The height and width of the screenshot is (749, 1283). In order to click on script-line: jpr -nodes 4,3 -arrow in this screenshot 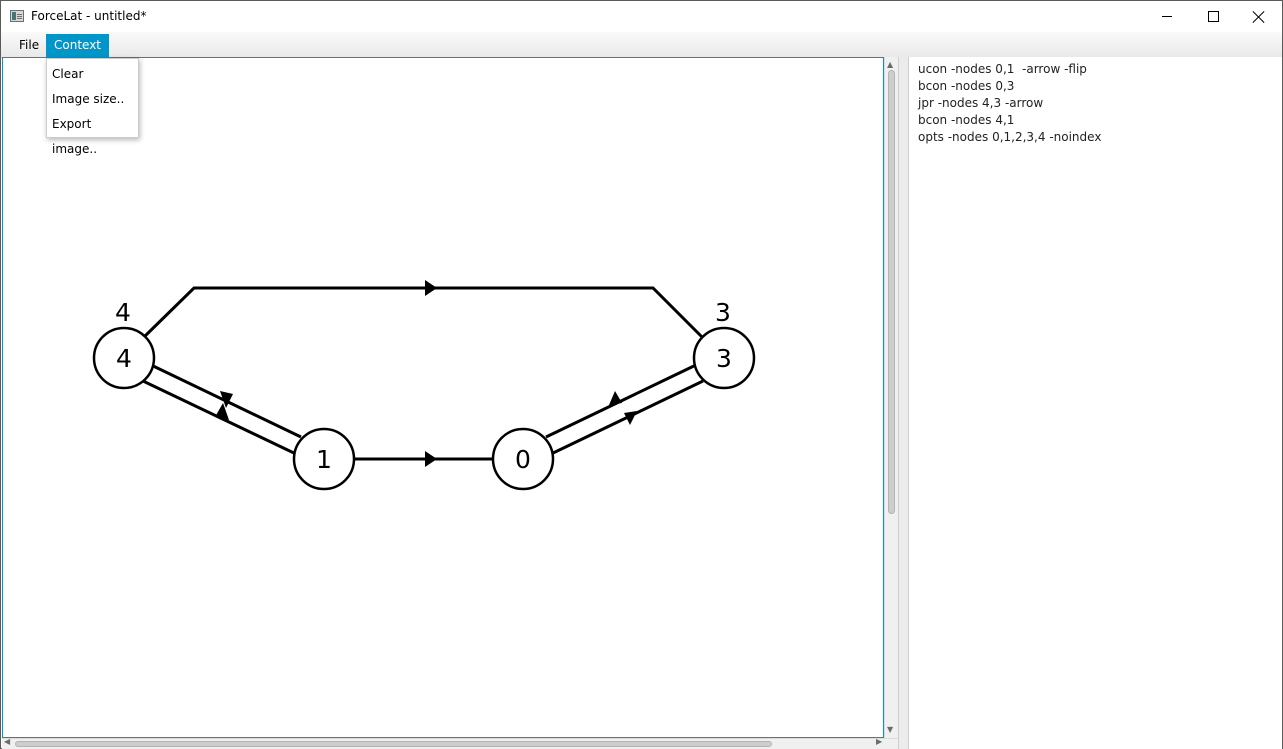, I will do `click(981, 103)`.